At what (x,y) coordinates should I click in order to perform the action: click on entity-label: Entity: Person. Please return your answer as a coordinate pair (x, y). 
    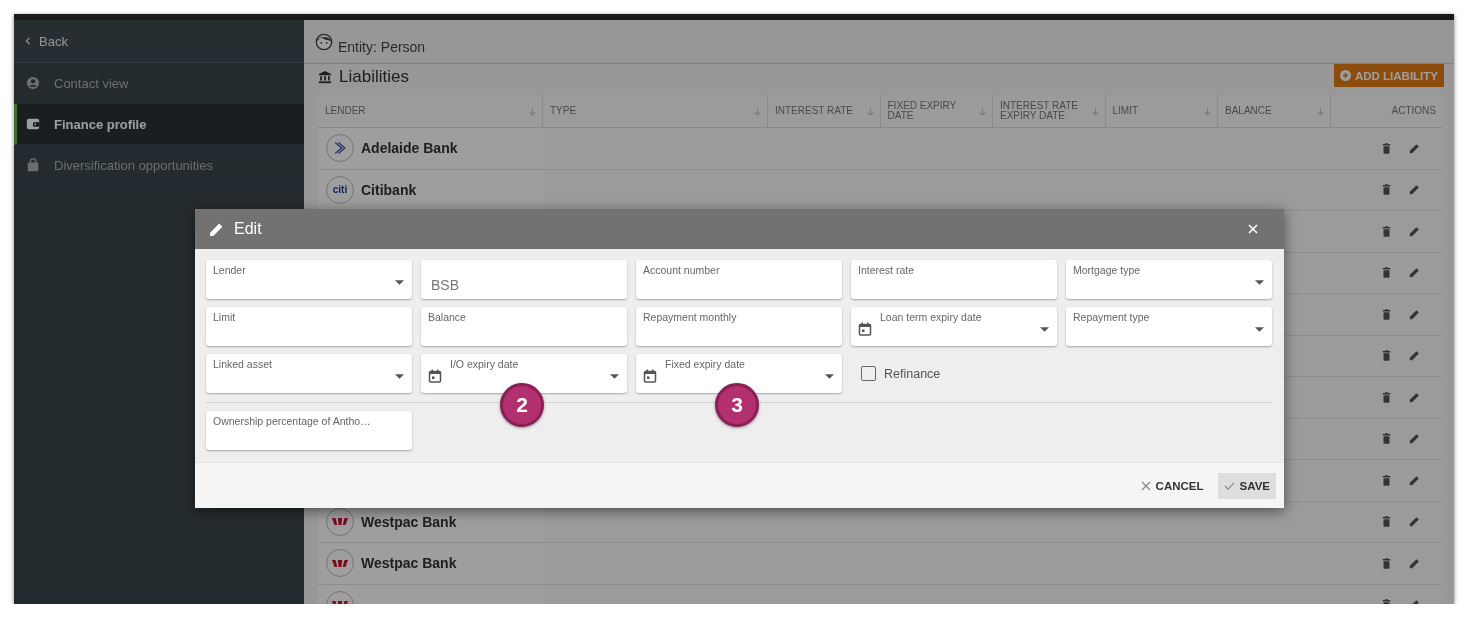
    Looking at the image, I should click on (382, 46).